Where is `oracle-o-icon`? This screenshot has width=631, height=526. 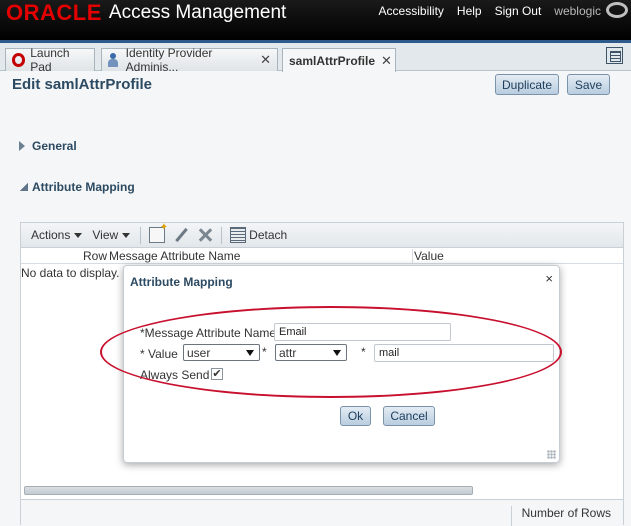 oracle-o-icon is located at coordinates (617, 10).